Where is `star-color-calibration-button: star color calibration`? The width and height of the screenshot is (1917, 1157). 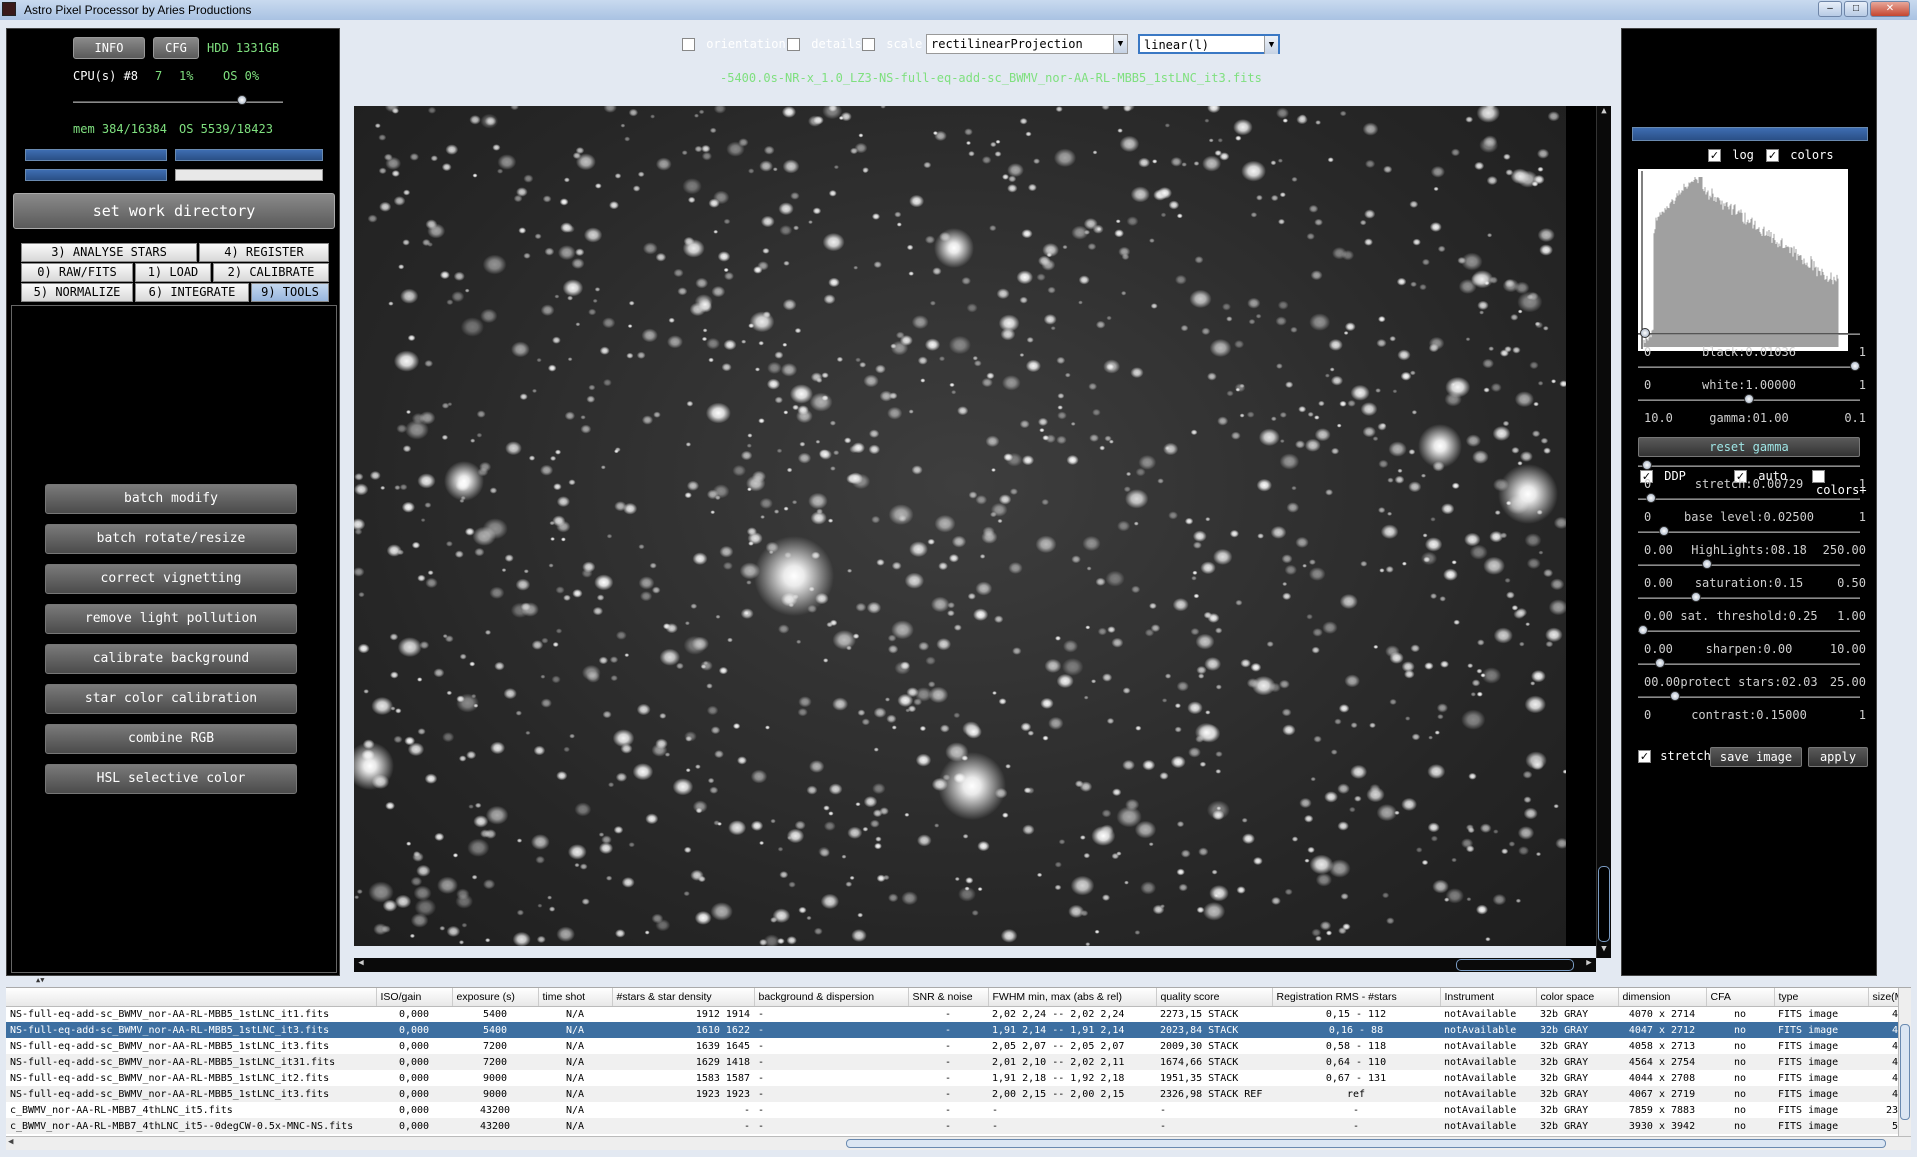 star-color-calibration-button: star color calibration is located at coordinates (171, 699).